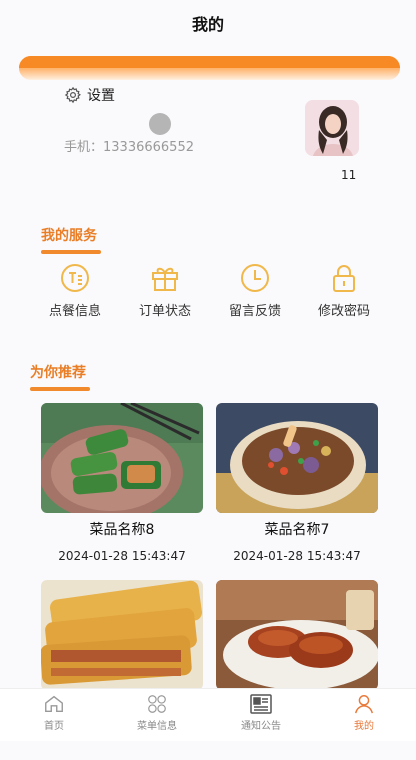 This screenshot has height=760, width=416. Describe the element at coordinates (261, 704) in the screenshot. I see `newspaper-icon` at that location.